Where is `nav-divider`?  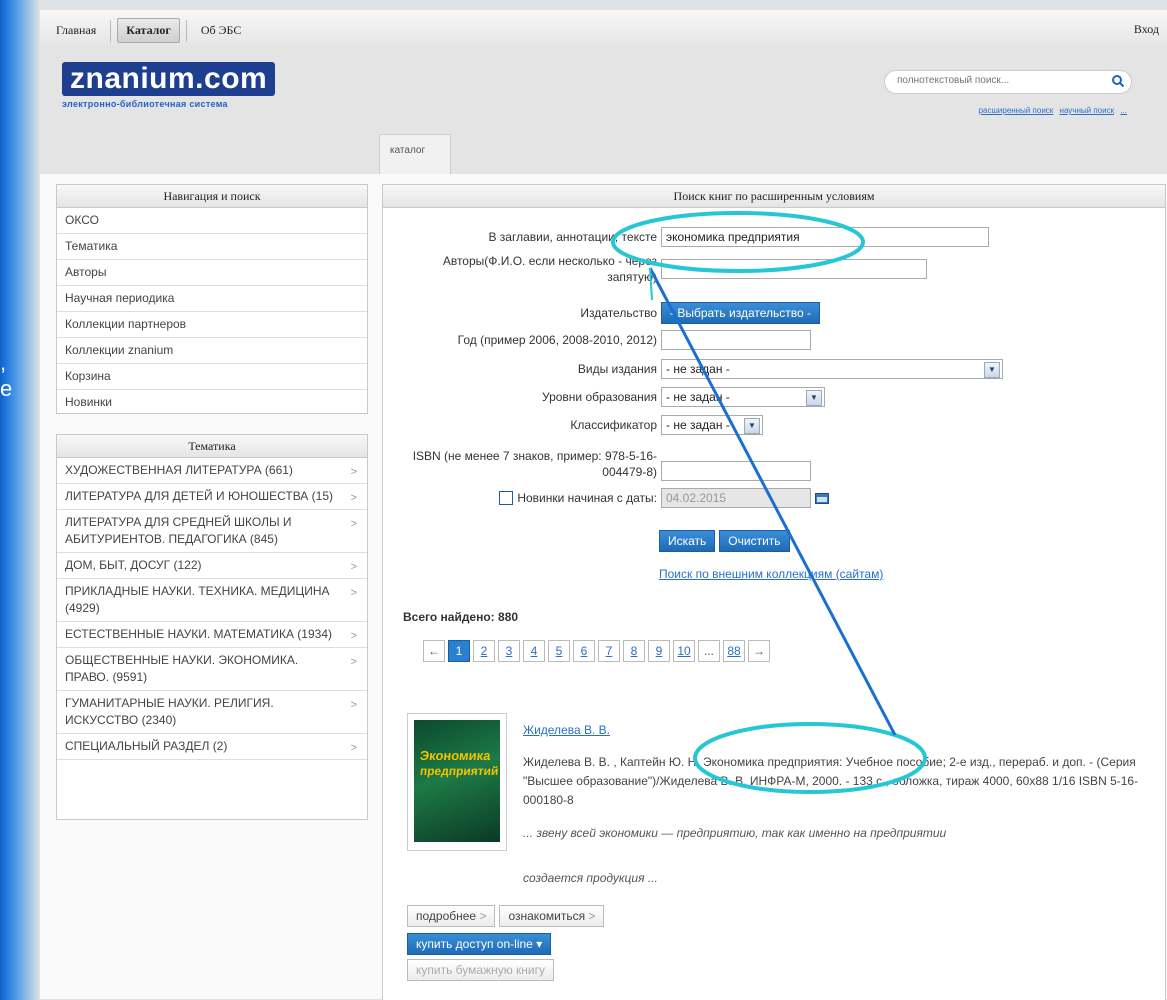
nav-divider is located at coordinates (186, 30).